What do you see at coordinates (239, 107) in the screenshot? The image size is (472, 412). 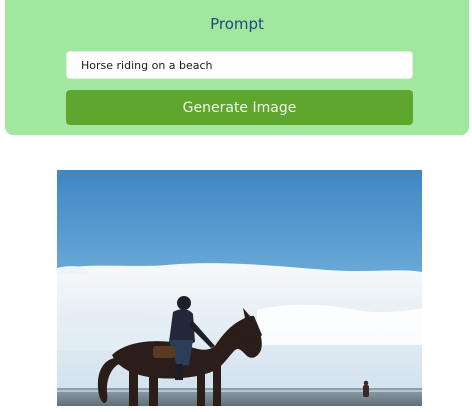 I see `generate-image-button: Generate Image` at bounding box center [239, 107].